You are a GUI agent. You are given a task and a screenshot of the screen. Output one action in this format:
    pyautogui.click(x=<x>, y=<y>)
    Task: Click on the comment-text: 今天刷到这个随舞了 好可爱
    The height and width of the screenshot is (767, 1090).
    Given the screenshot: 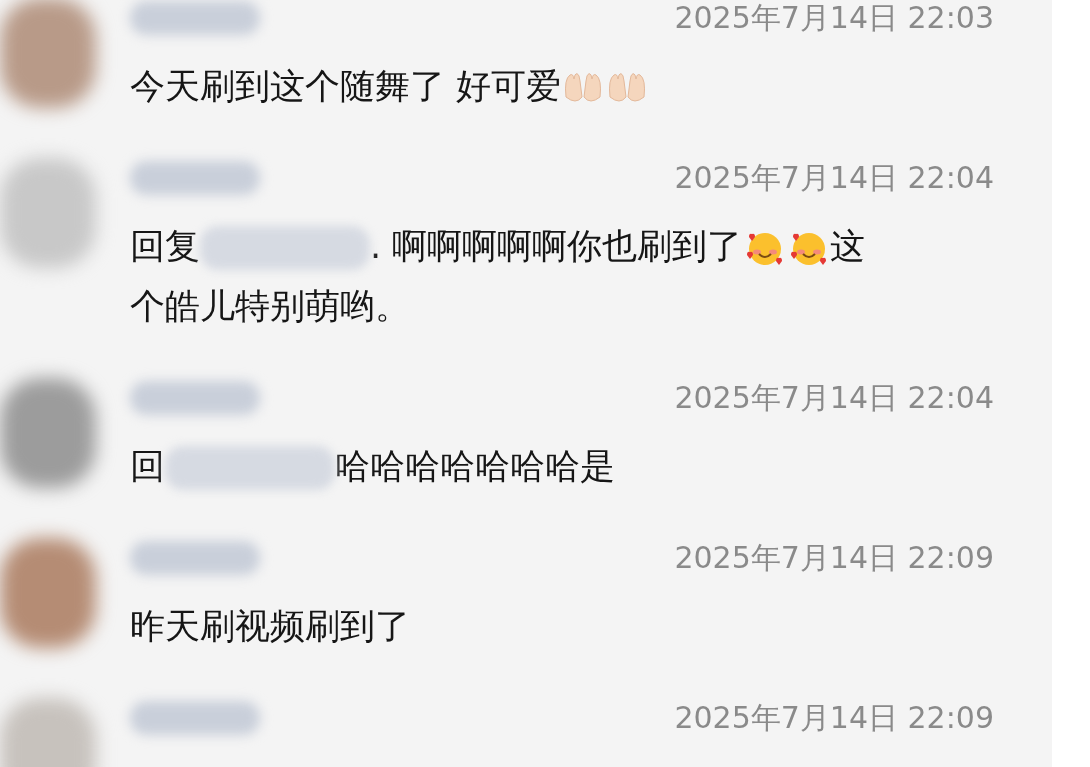 What is the action you would take?
    pyautogui.click(x=346, y=86)
    